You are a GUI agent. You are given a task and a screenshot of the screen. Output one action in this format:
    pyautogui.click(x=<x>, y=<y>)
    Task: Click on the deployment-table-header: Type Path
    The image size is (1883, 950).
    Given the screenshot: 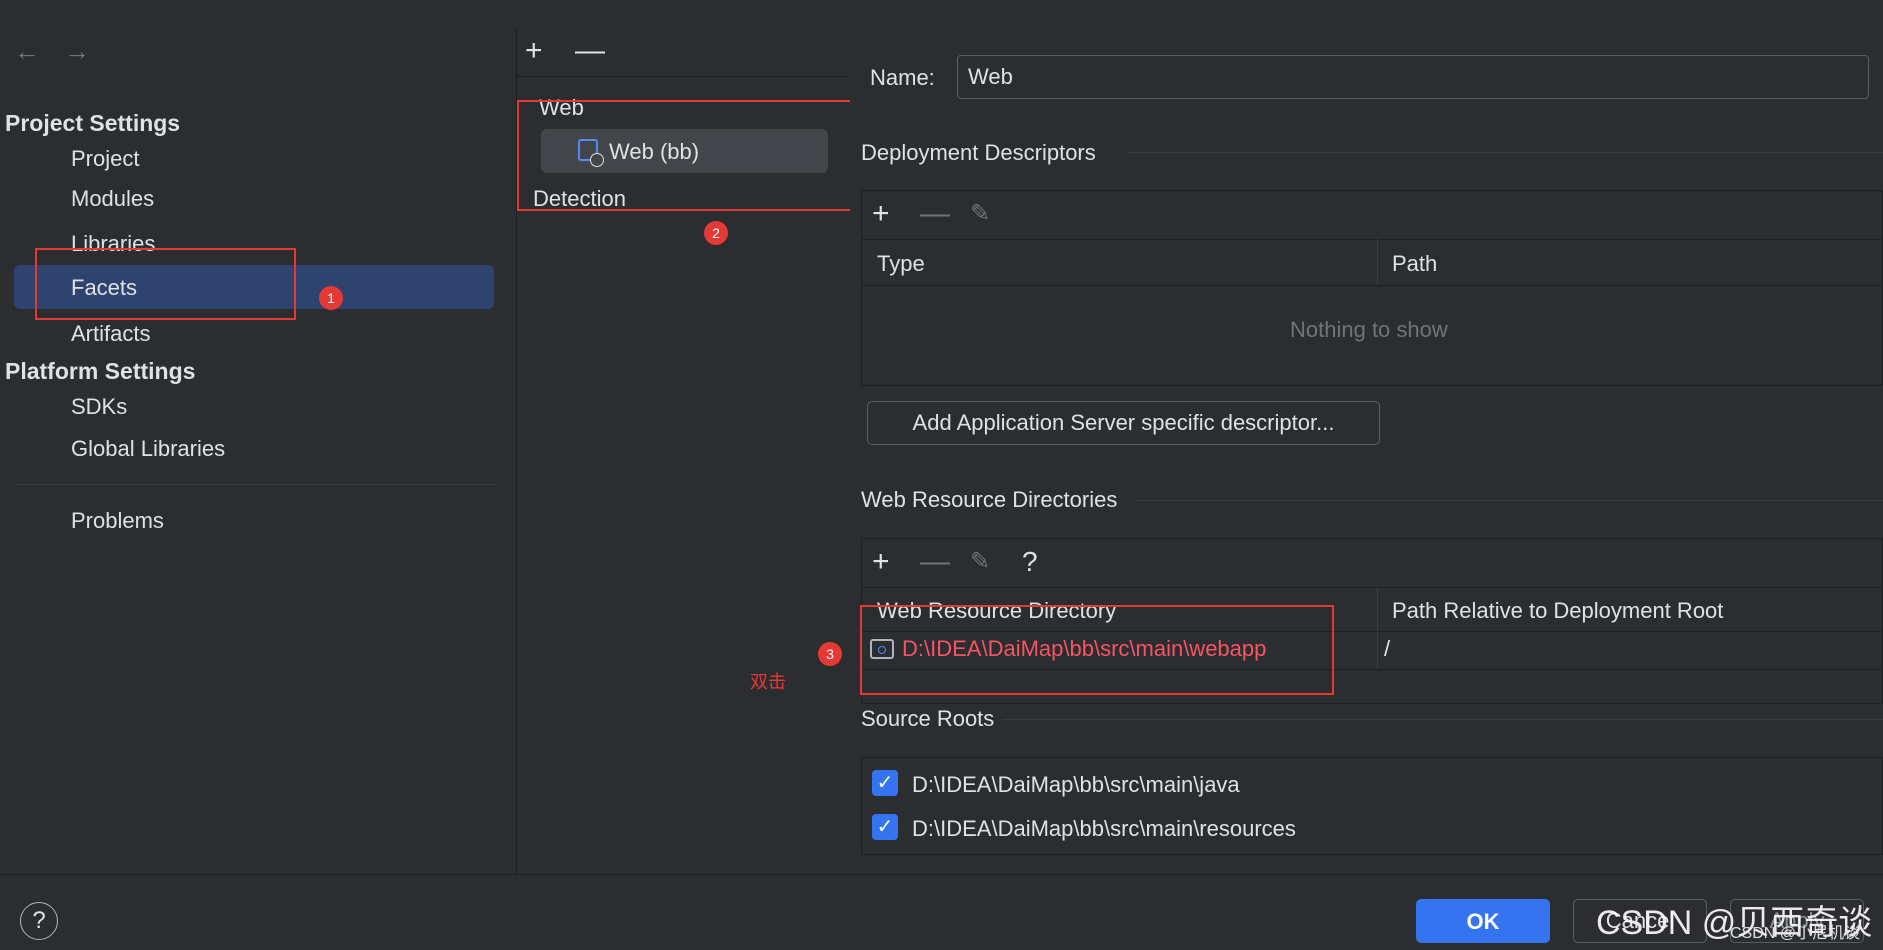 What is the action you would take?
    pyautogui.click(x=1372, y=262)
    